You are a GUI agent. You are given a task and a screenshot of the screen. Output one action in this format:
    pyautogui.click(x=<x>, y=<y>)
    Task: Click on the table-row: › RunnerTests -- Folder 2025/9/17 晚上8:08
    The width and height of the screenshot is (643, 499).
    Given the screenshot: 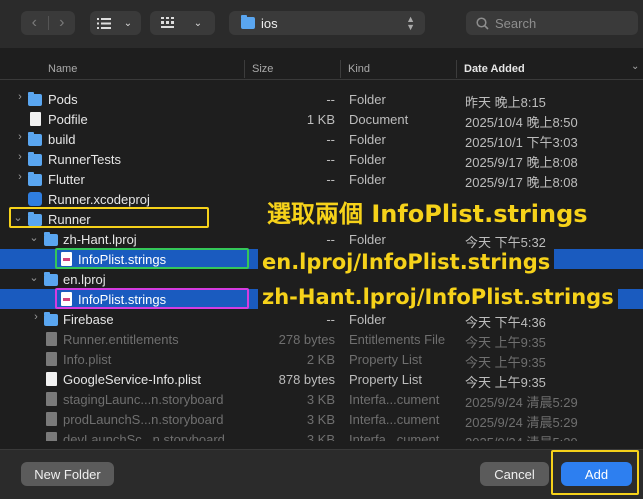 What is the action you would take?
    pyautogui.click(x=321, y=159)
    